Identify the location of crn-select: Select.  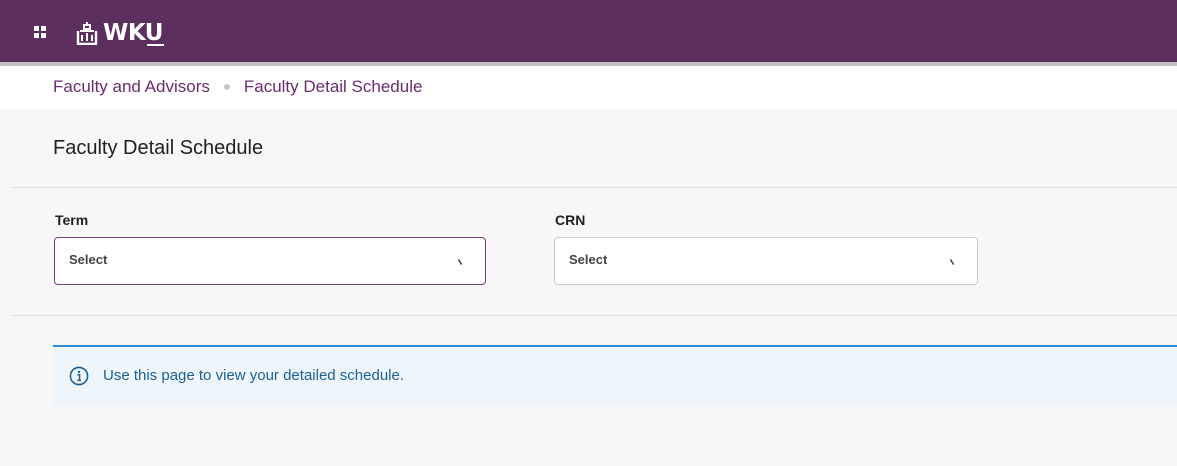
(766, 261).